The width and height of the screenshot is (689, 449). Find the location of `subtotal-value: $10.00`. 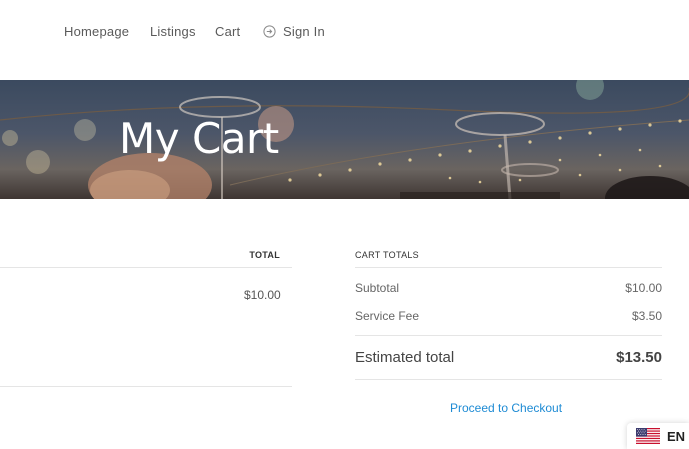

subtotal-value: $10.00 is located at coordinates (643, 288).